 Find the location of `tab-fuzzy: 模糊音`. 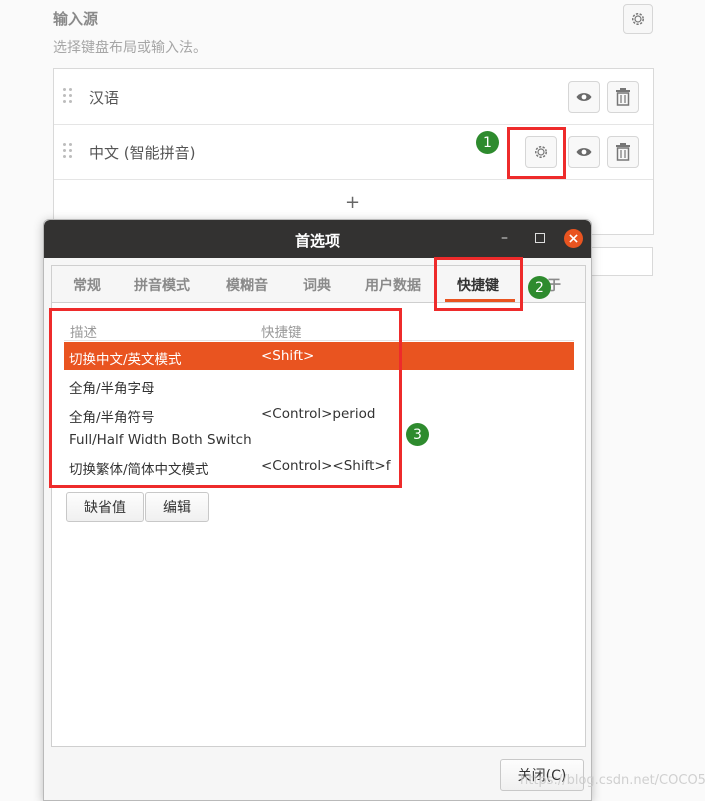

tab-fuzzy: 模糊音 is located at coordinates (247, 285).